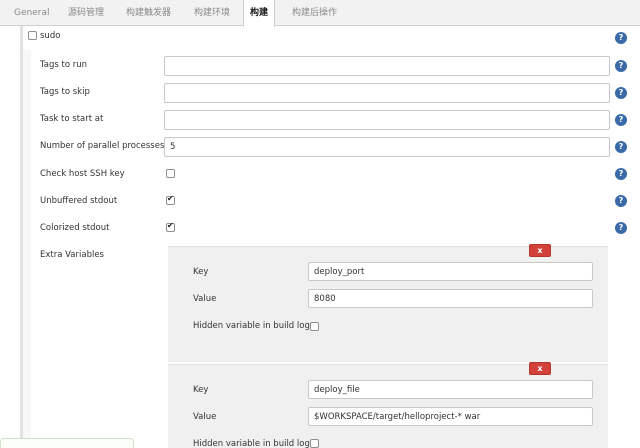 This screenshot has height=448, width=640. I want to click on colorized-stdout-checkbox, so click(170, 226).